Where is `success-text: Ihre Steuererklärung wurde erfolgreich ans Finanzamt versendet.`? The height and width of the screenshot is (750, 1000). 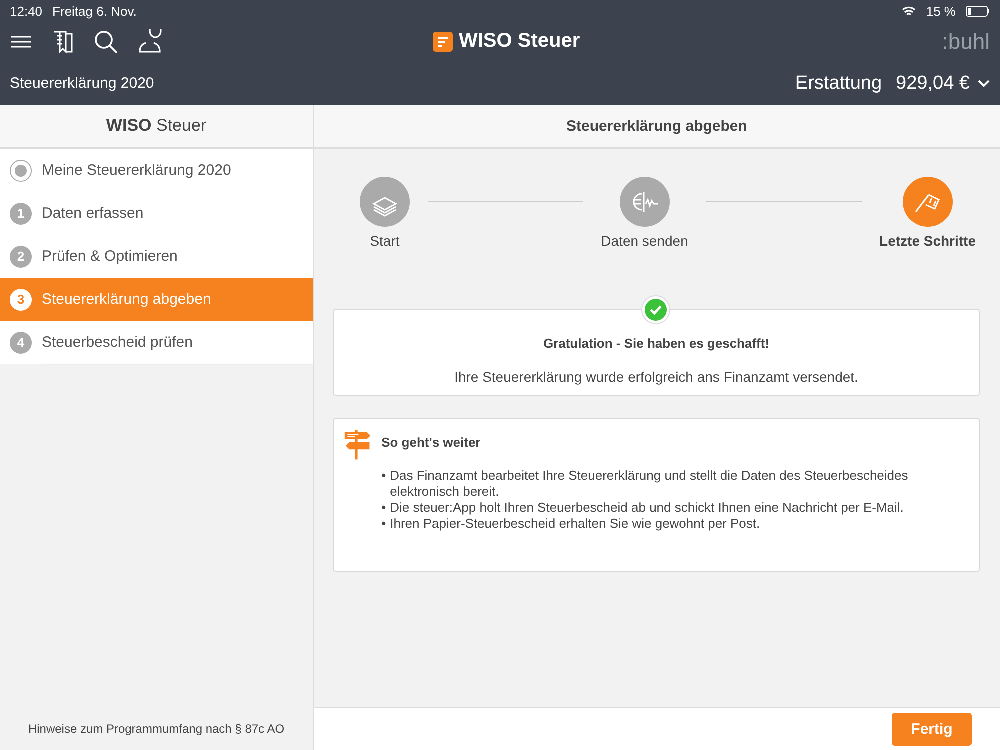
success-text: Ihre Steuererklärung wurde erfolgreich ans Finanzamt versendet. is located at coordinates (657, 377).